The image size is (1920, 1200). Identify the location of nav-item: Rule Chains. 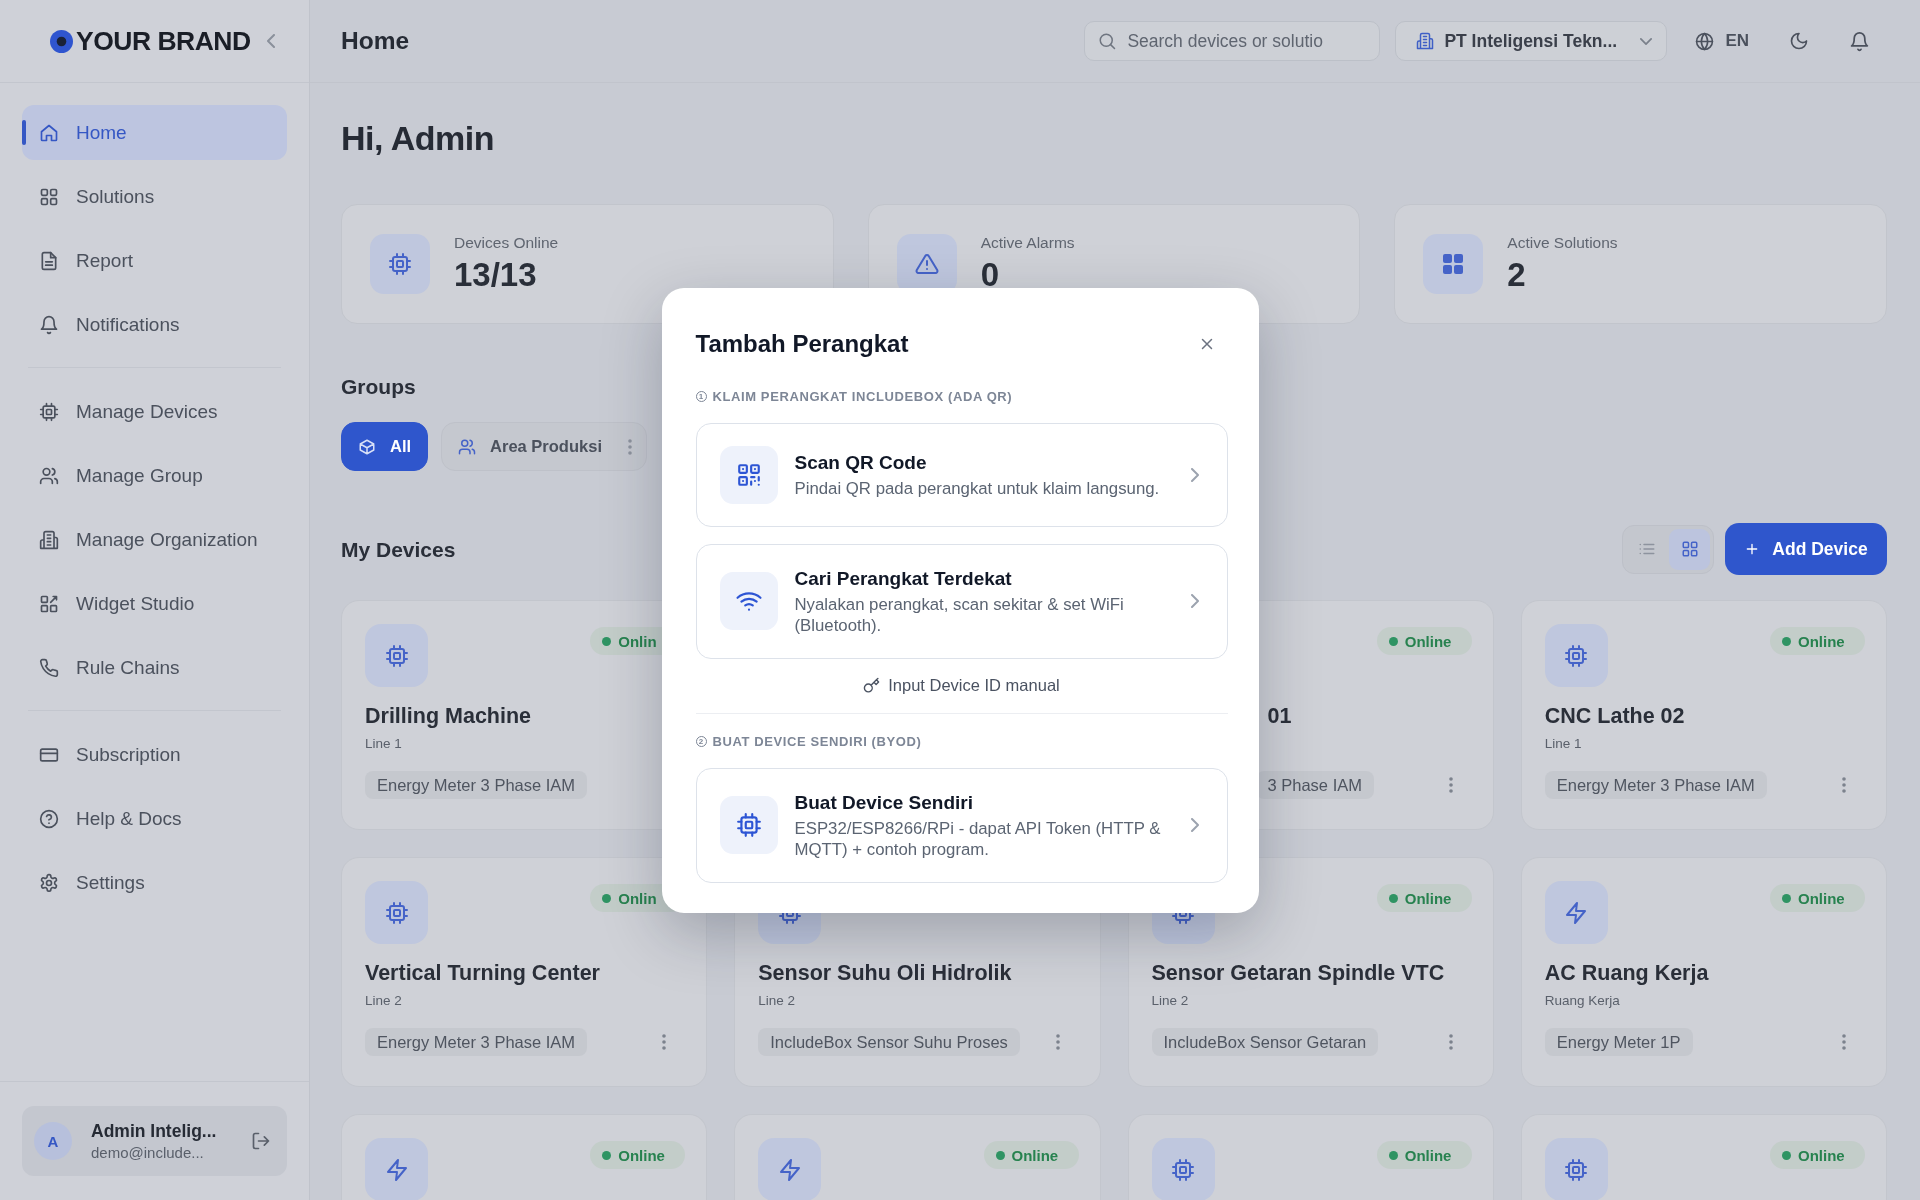
(154, 667).